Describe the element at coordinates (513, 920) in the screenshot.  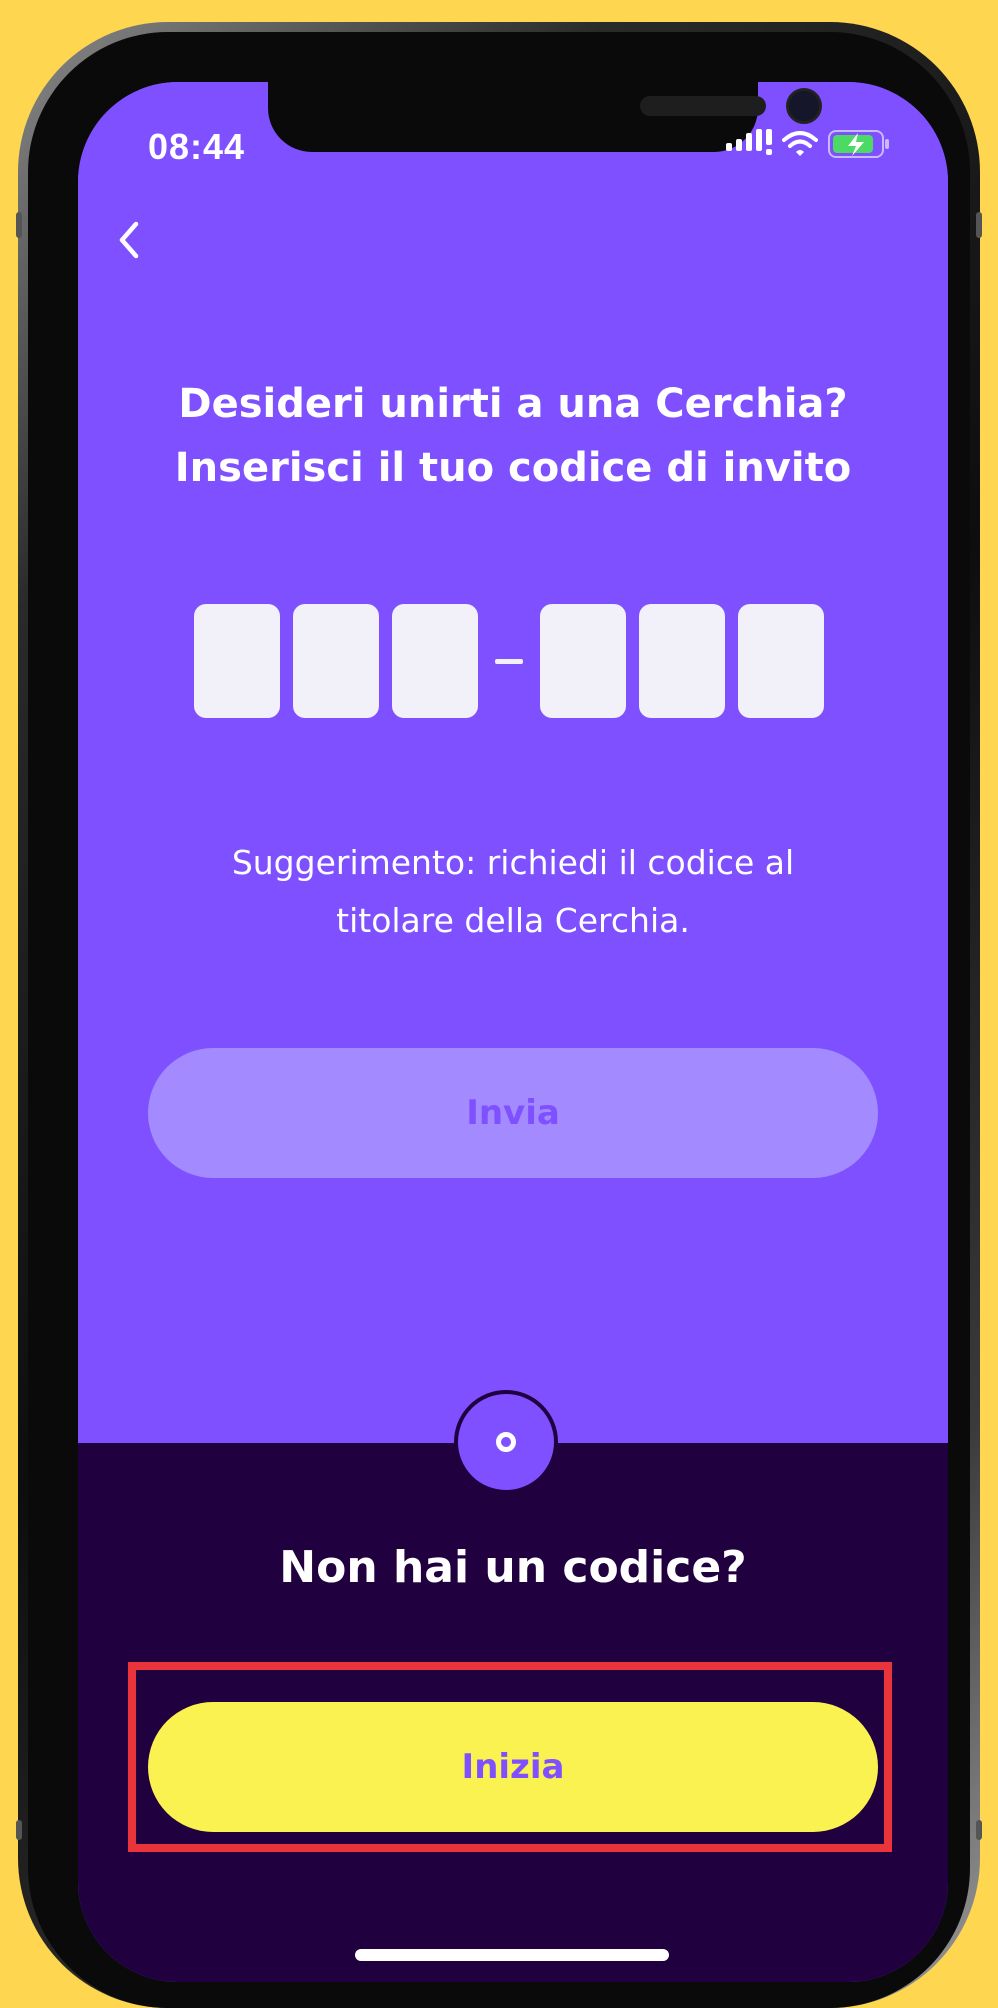
I see `hint-line-2: titolare della Cerchia.` at that location.